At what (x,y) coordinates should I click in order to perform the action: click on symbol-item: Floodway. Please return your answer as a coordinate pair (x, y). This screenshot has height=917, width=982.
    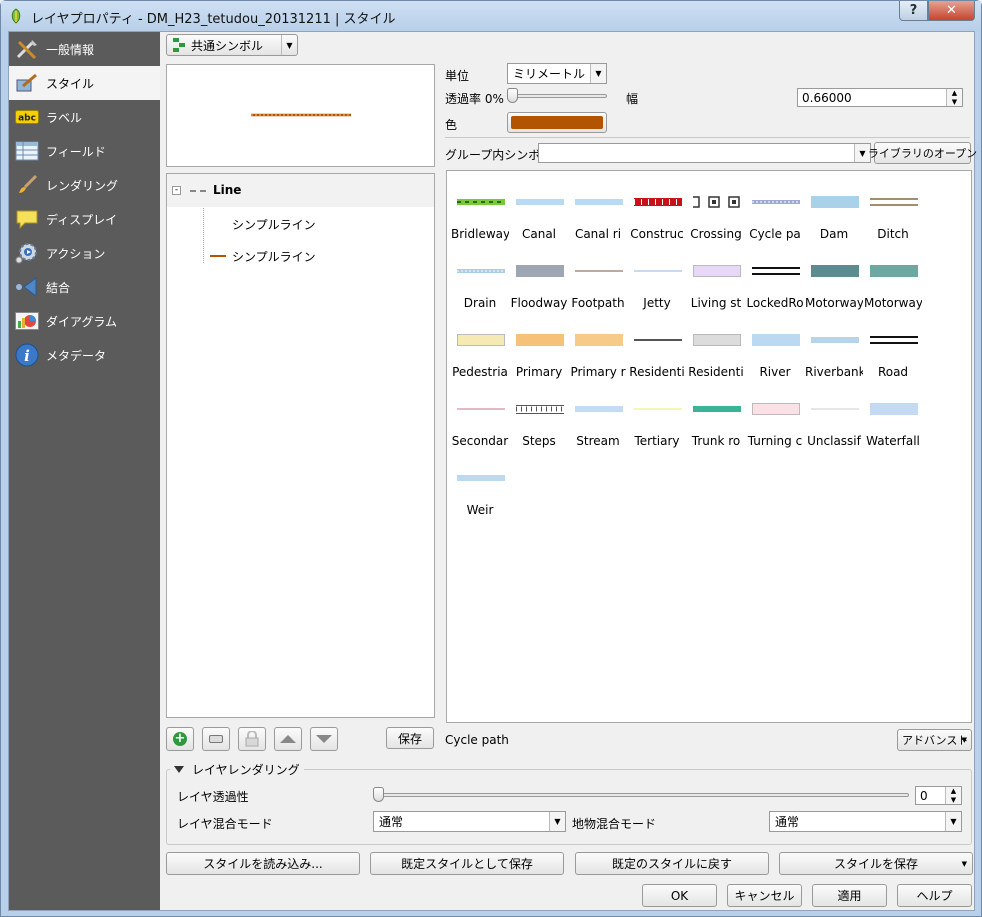
    Looking at the image, I should click on (537, 275).